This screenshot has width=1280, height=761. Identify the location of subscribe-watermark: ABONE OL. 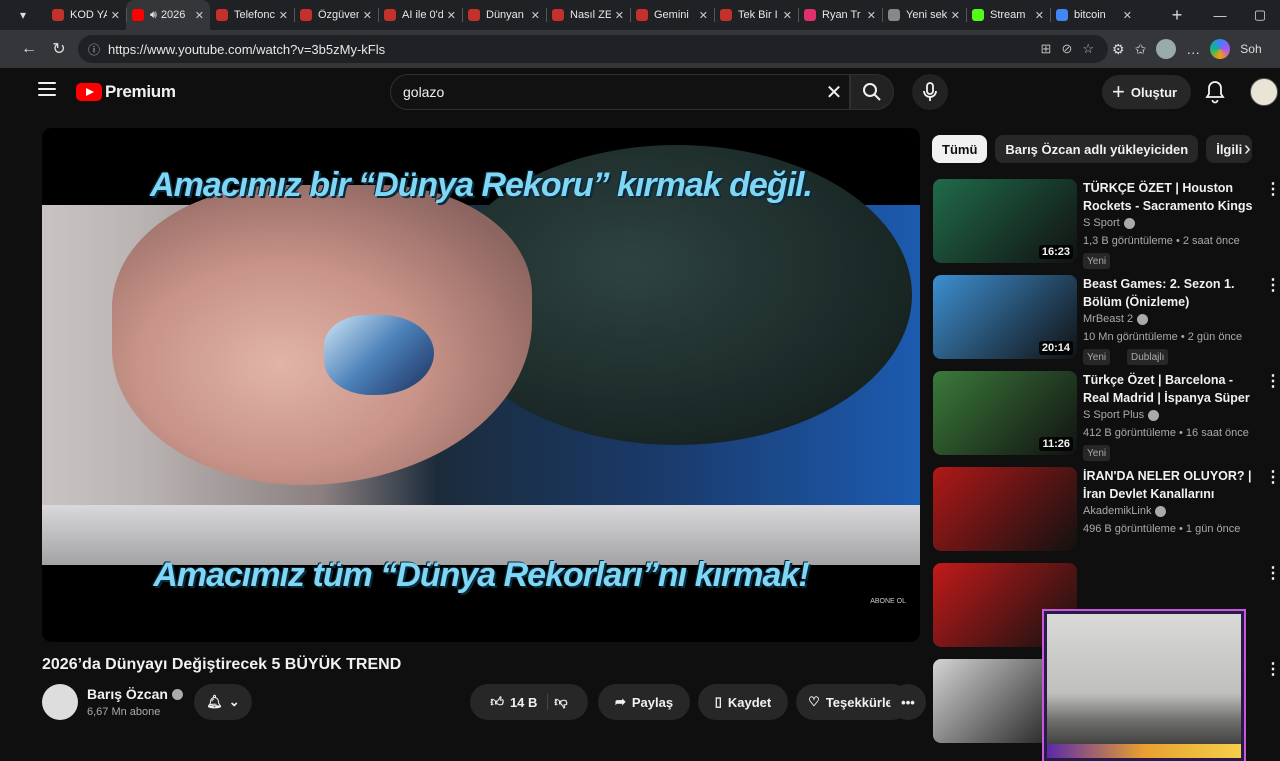
(888, 601).